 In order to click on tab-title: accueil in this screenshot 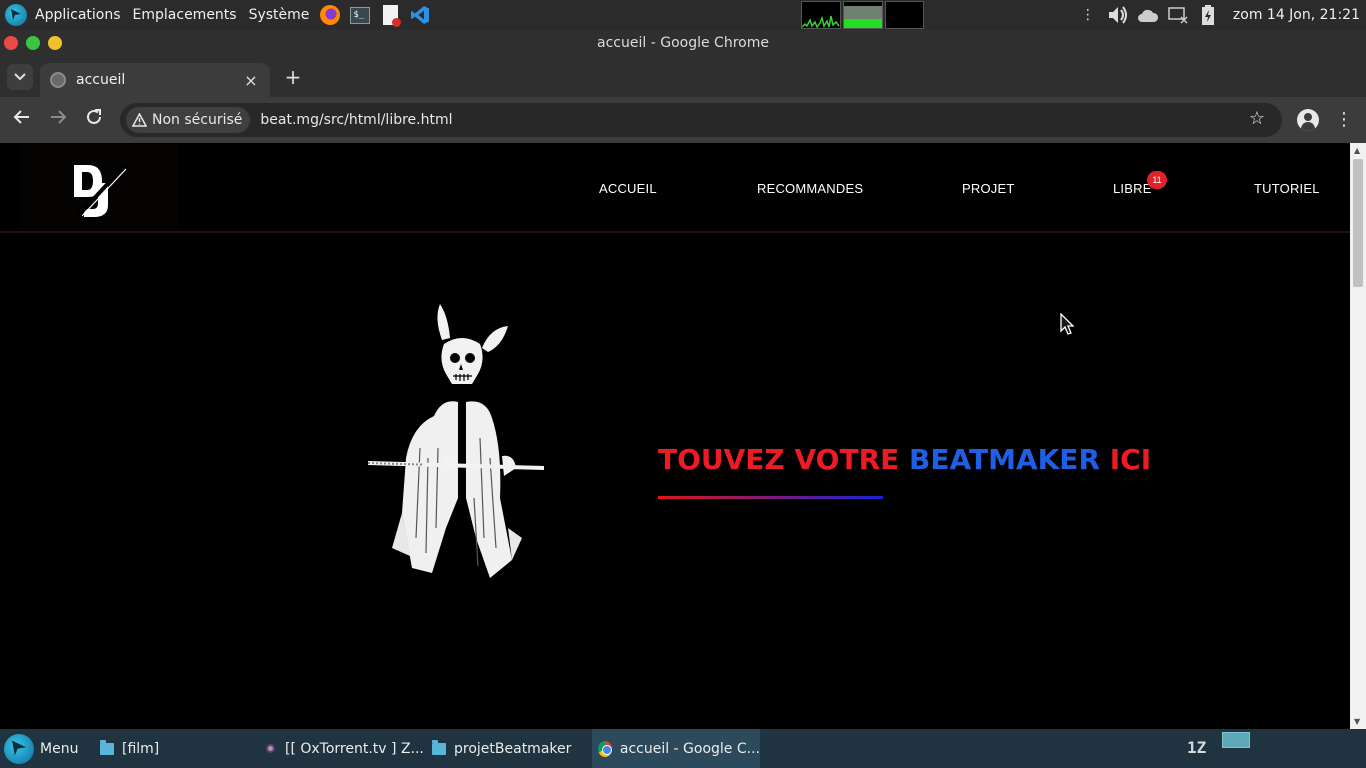, I will do `click(101, 80)`.